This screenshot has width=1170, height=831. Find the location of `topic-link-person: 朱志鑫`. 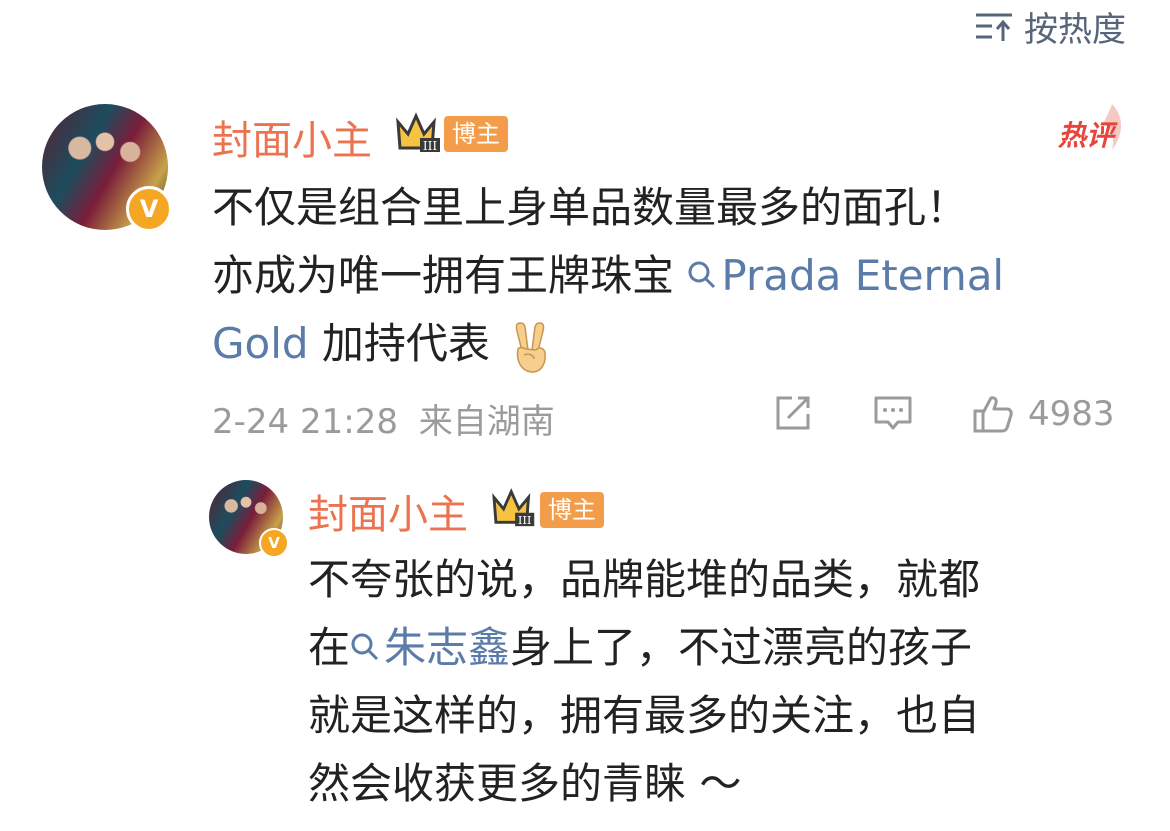

topic-link-person: 朱志鑫 is located at coordinates (430, 647).